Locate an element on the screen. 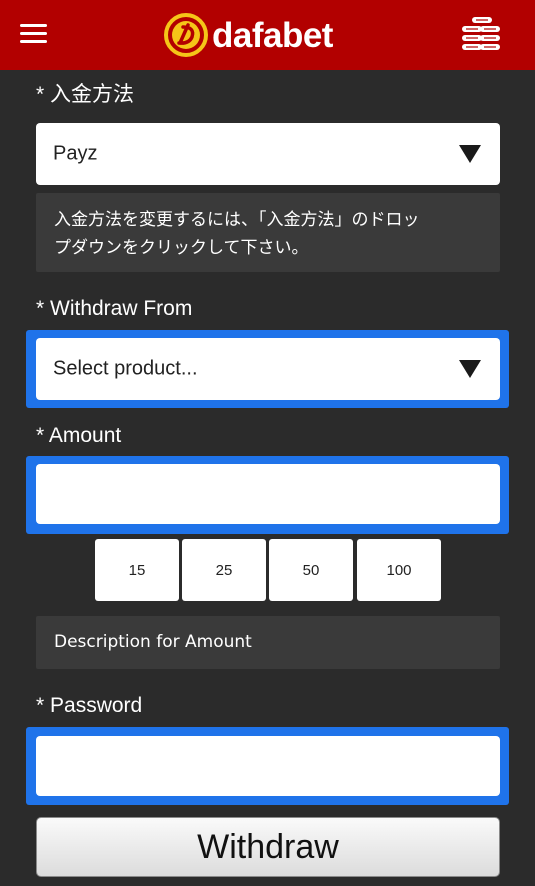 The height and width of the screenshot is (886, 535). withdraw-button: Withdraw is located at coordinates (268, 847).